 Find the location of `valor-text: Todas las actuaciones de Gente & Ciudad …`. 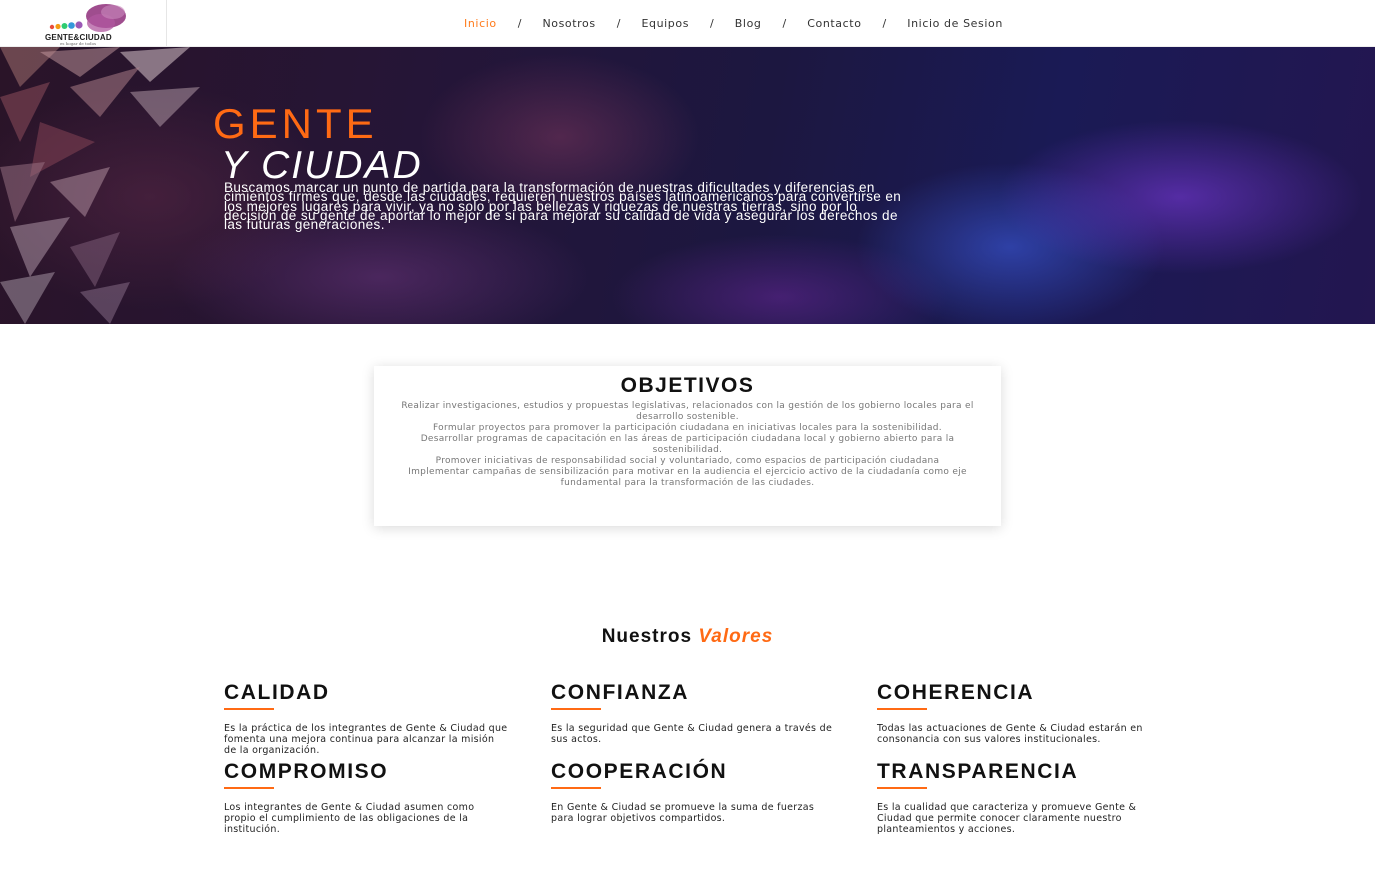

valor-text: Todas las actuaciones de Gente & Ciudad … is located at coordinates (1010, 734).